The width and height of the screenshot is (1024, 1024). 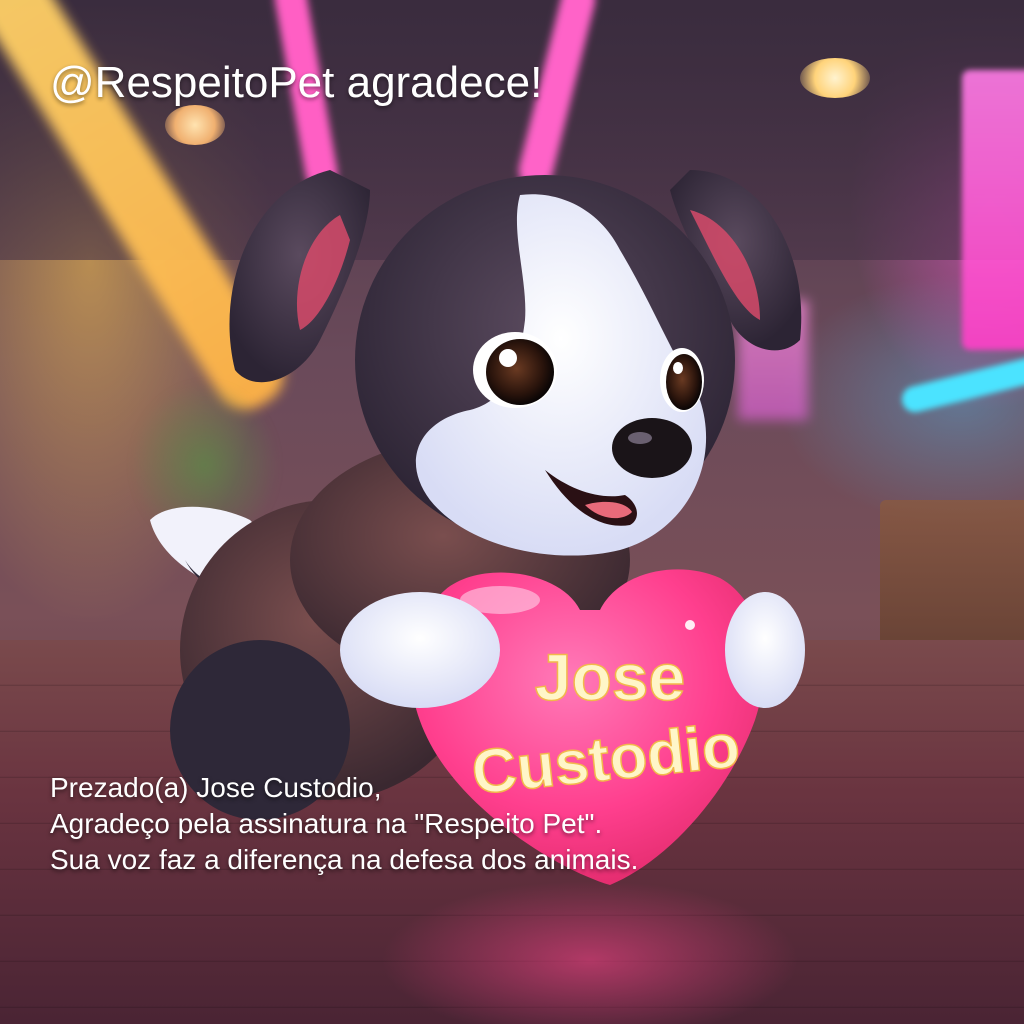 What do you see at coordinates (684, 382) in the screenshot?
I see `eye-right` at bounding box center [684, 382].